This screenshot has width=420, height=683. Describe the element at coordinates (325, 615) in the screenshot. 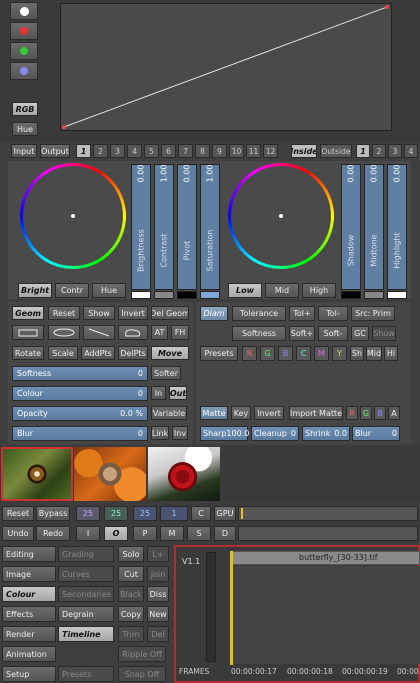

I see `timeline-track-area` at that location.